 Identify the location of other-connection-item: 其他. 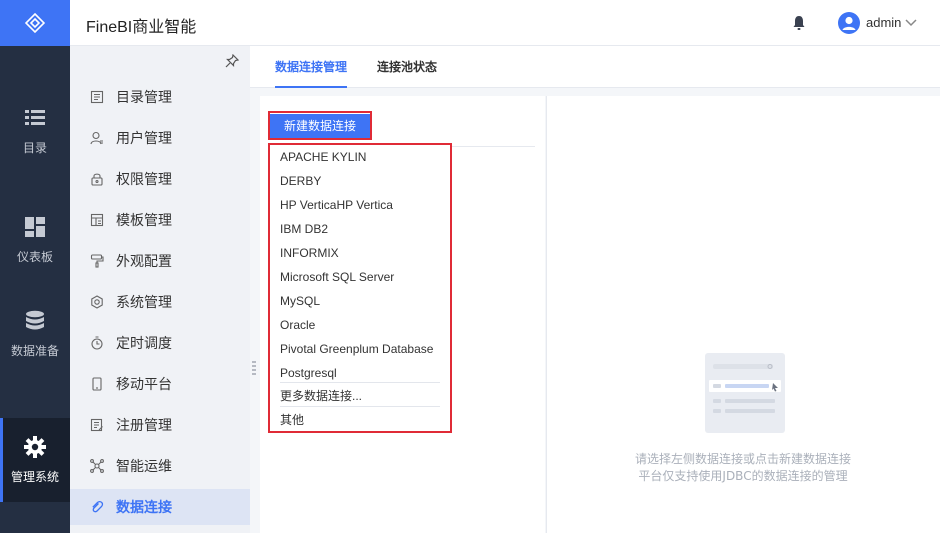
(360, 420).